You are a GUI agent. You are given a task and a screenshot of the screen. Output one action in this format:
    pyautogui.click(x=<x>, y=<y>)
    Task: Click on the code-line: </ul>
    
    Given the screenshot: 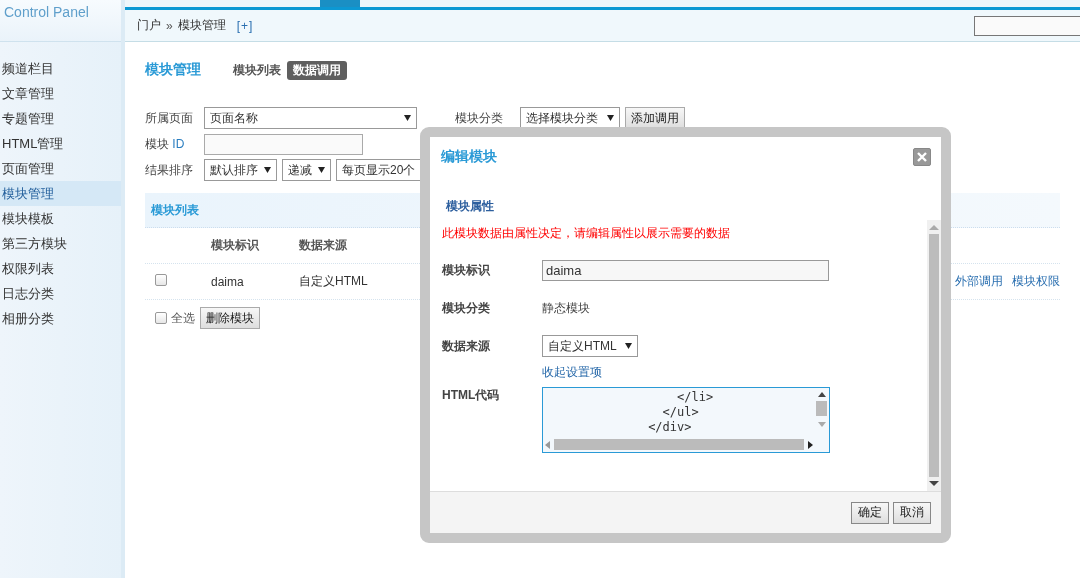 What is the action you would take?
    pyautogui.click(x=680, y=412)
    